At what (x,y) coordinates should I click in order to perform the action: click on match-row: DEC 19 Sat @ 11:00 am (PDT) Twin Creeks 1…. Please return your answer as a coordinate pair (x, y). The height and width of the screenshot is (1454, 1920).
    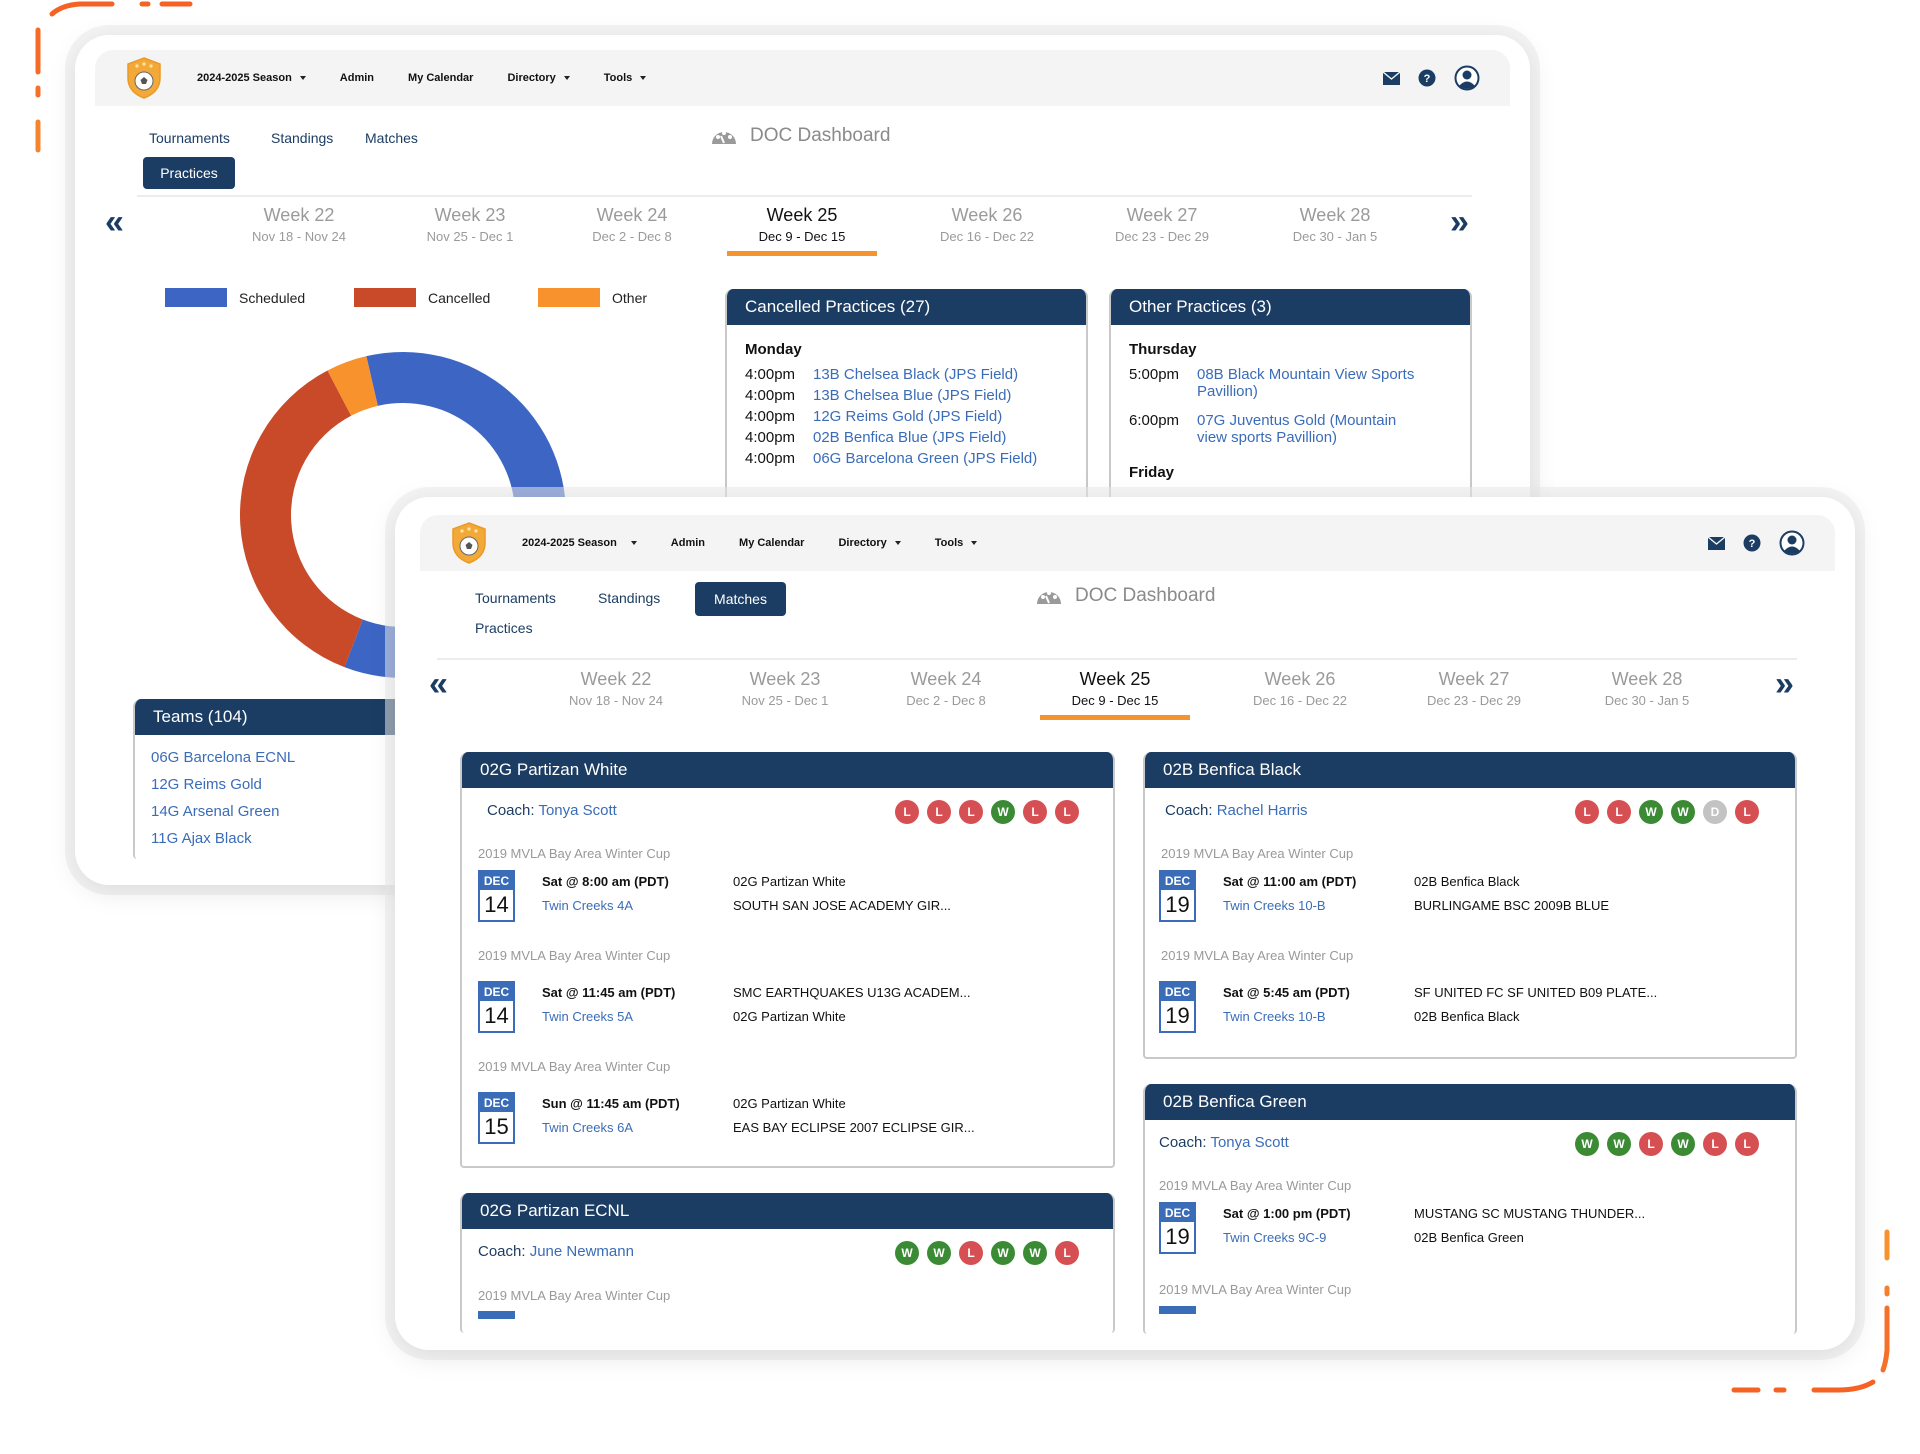
    Looking at the image, I should click on (1459, 897).